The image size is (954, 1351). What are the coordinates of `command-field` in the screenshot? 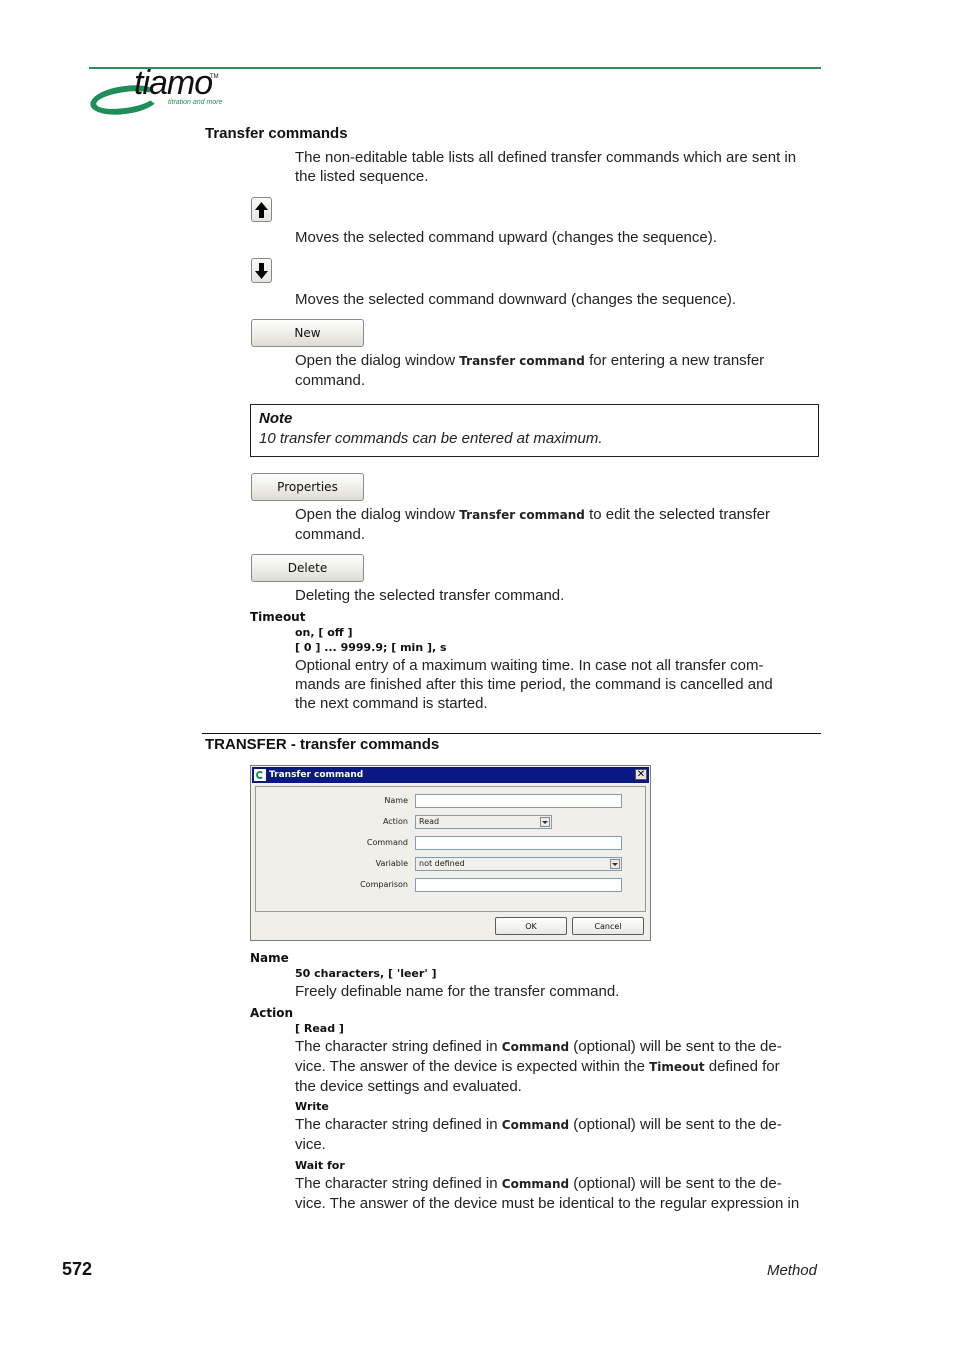 It's located at (518, 843).